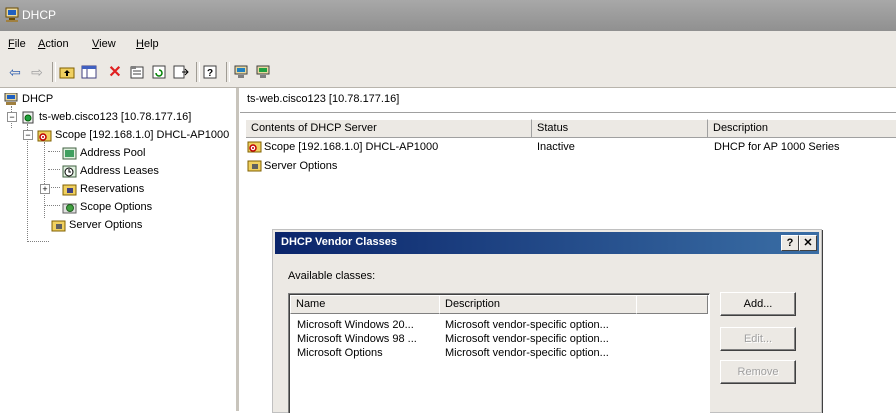 This screenshot has width=896, height=413. Describe the element at coordinates (113, 153) in the screenshot. I see `tree-label: Address Pool` at that location.